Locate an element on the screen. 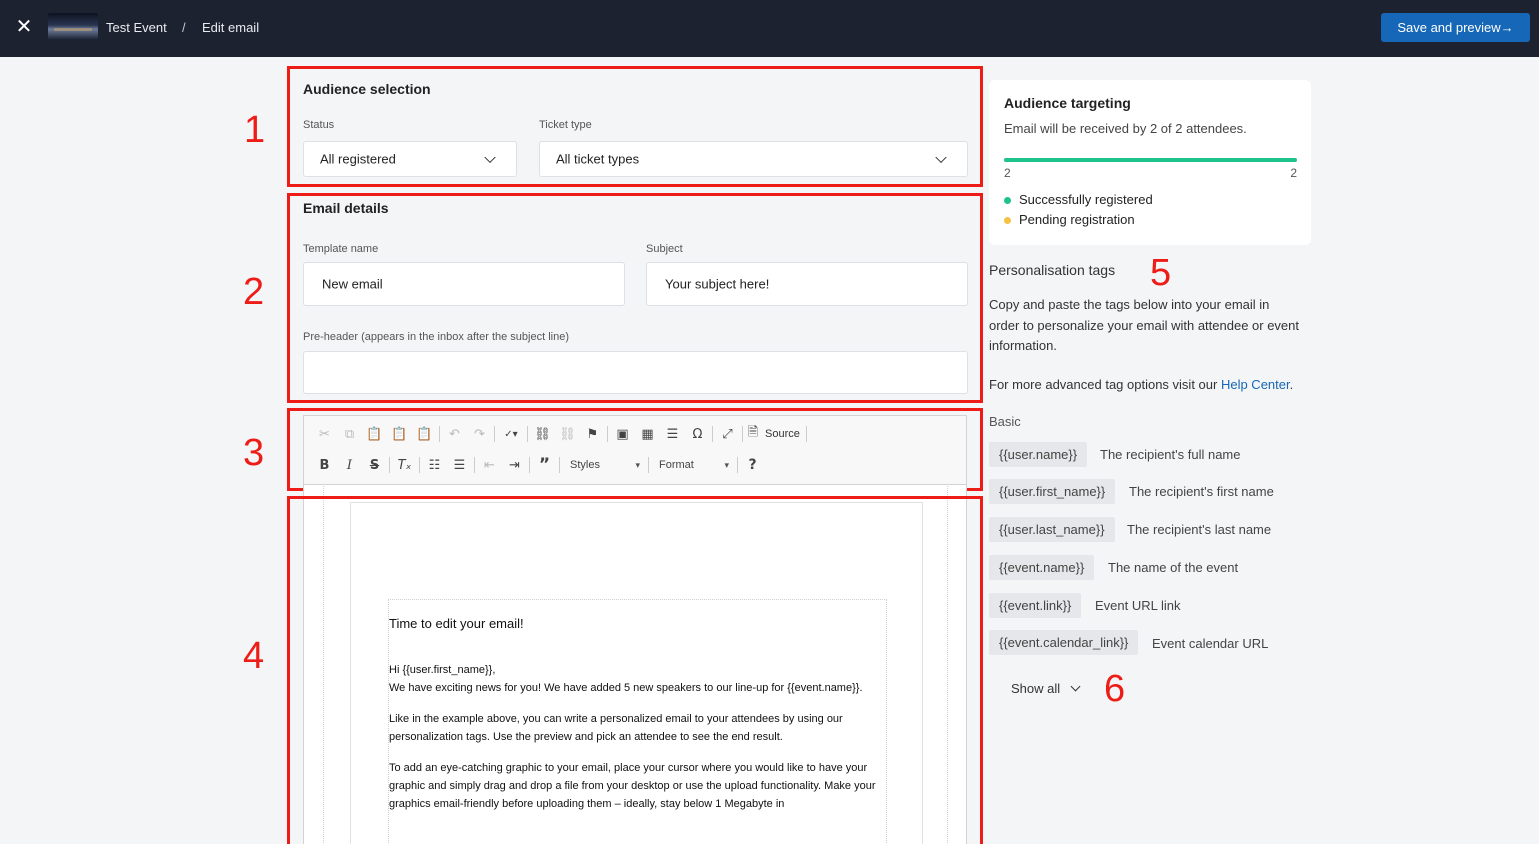 The width and height of the screenshot is (1539, 844). format-dropdown: Format is located at coordinates (693, 465).